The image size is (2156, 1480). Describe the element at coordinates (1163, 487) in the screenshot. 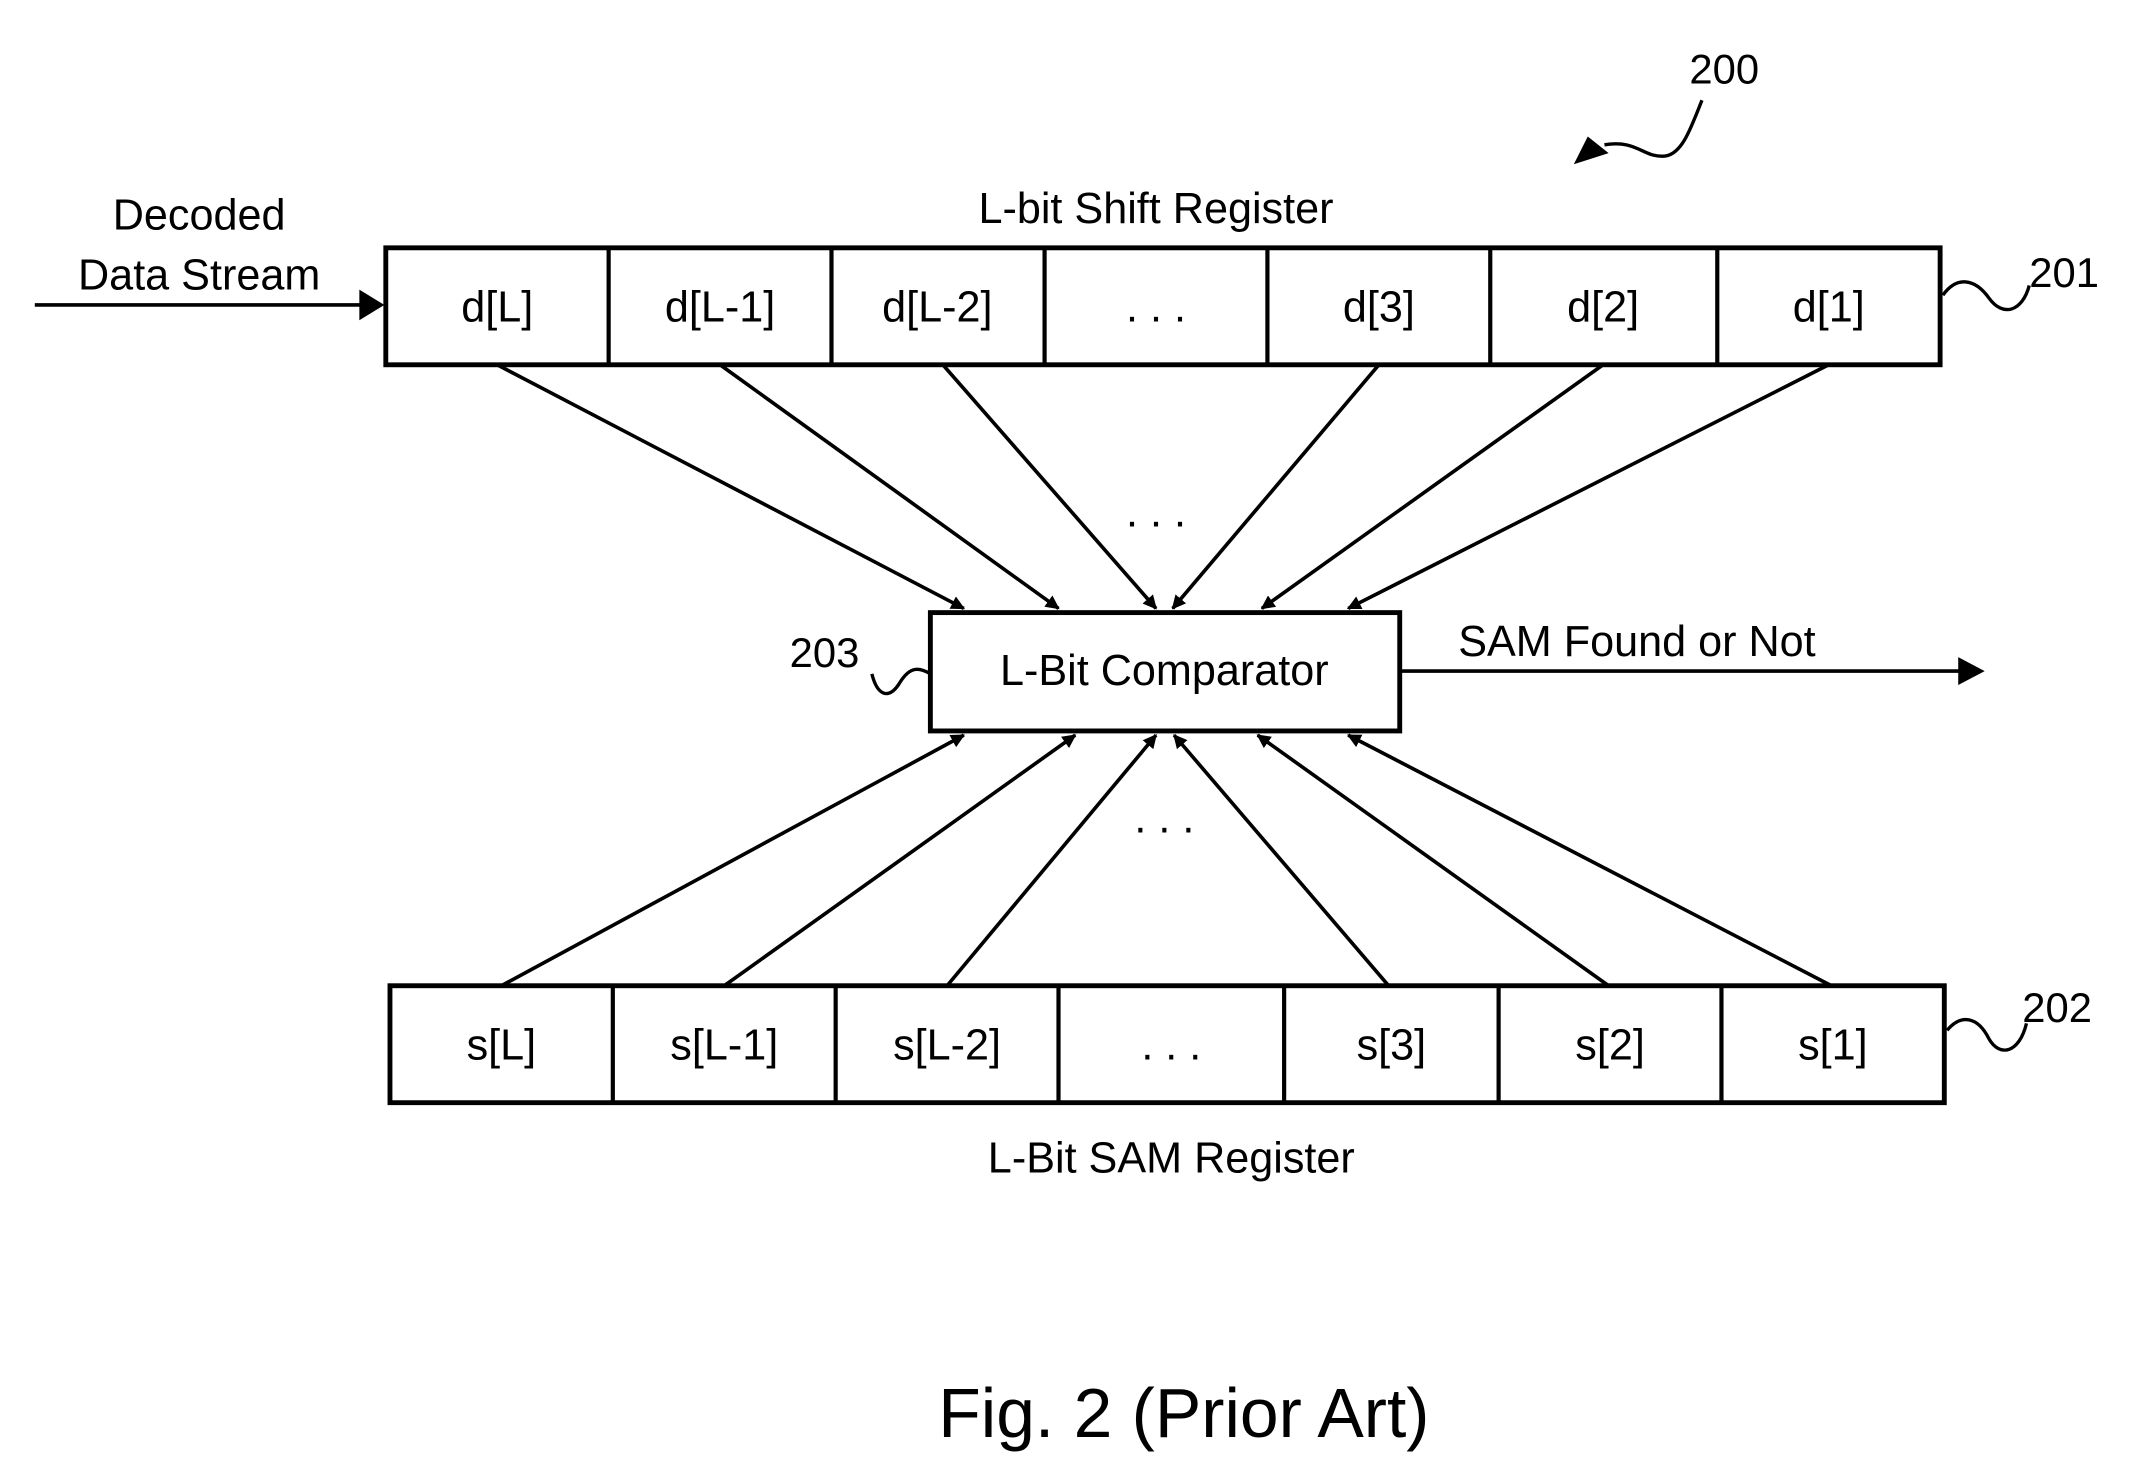

I see `shift-to-comparator-arrows` at that location.